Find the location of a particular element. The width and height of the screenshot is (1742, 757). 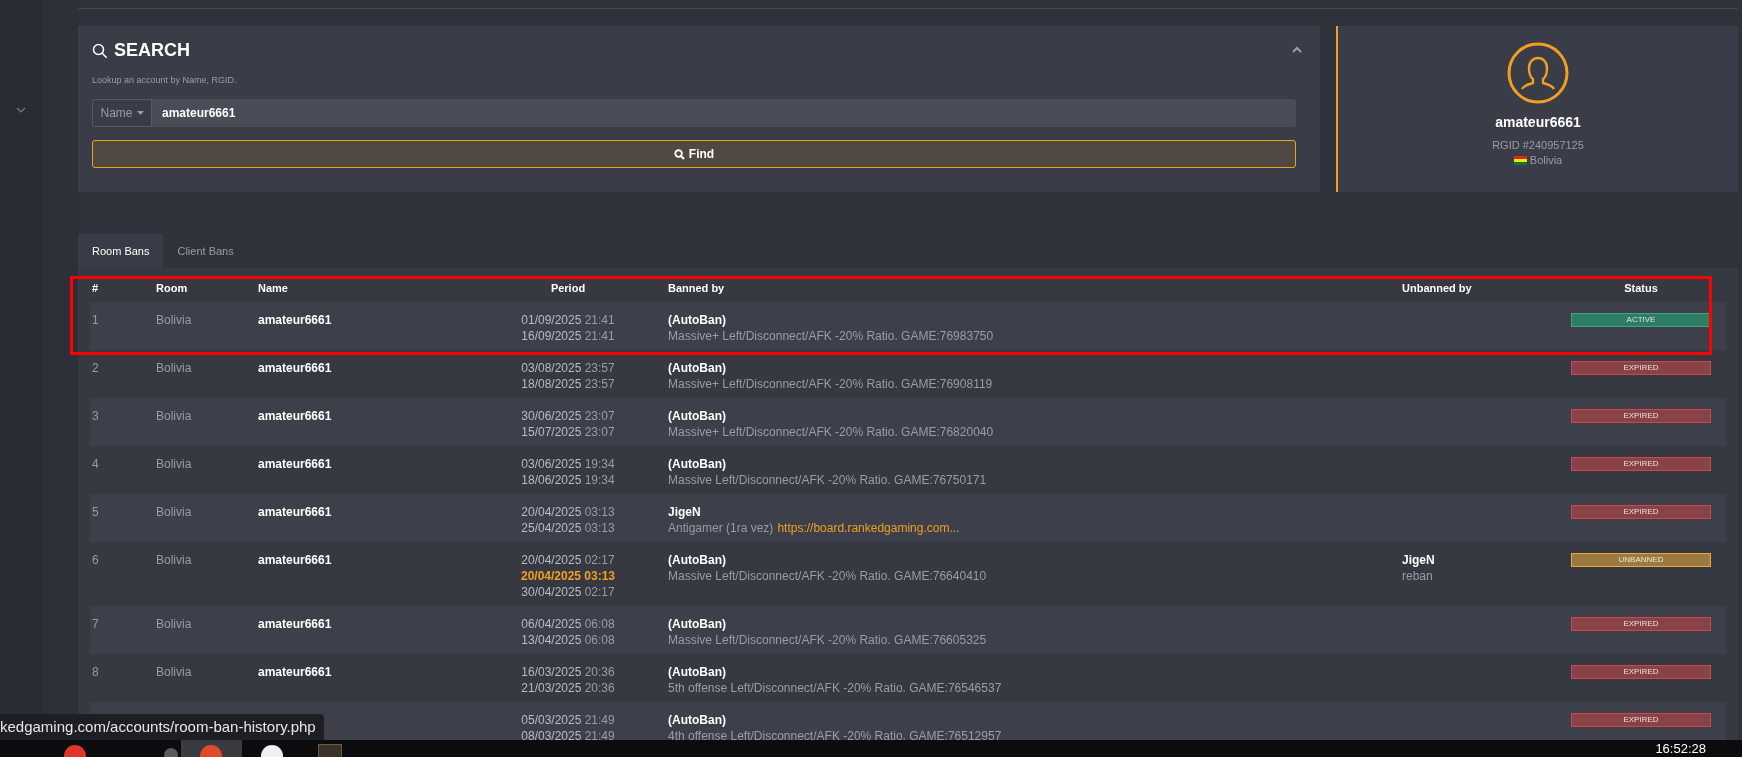

period-date: 01/09/2025 21:41 is located at coordinates (568, 320).